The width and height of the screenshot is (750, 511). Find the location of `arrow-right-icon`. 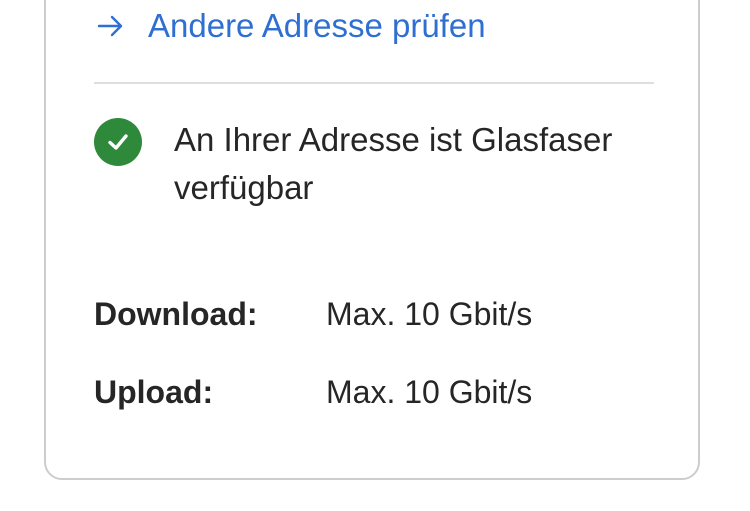

arrow-right-icon is located at coordinates (110, 26).